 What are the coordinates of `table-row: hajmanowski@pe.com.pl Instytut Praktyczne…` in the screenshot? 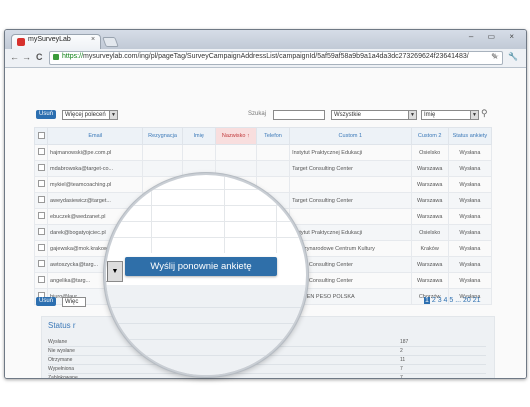 It's located at (263, 152).